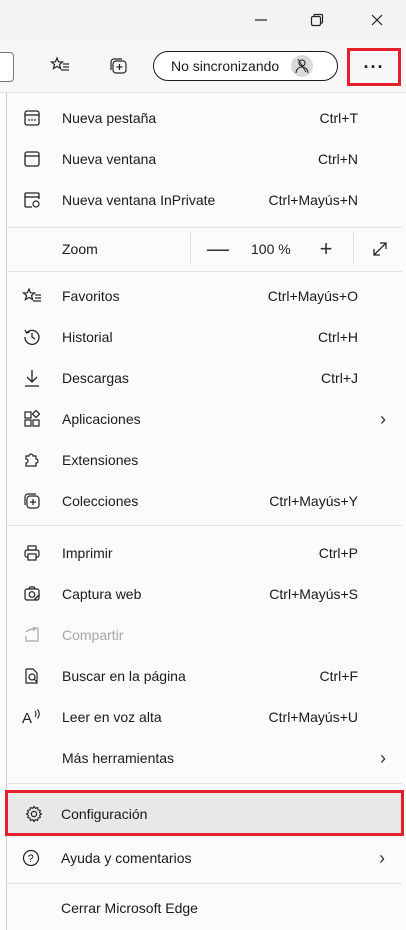 This screenshot has width=406, height=930. Describe the element at coordinates (129, 908) in the screenshot. I see `menu-item-label: Cerrar Microsoft Edge` at that location.